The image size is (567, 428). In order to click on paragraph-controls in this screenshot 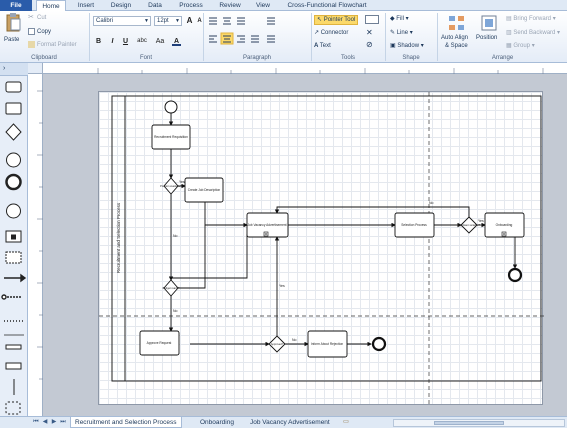, I will do `click(247, 32)`.